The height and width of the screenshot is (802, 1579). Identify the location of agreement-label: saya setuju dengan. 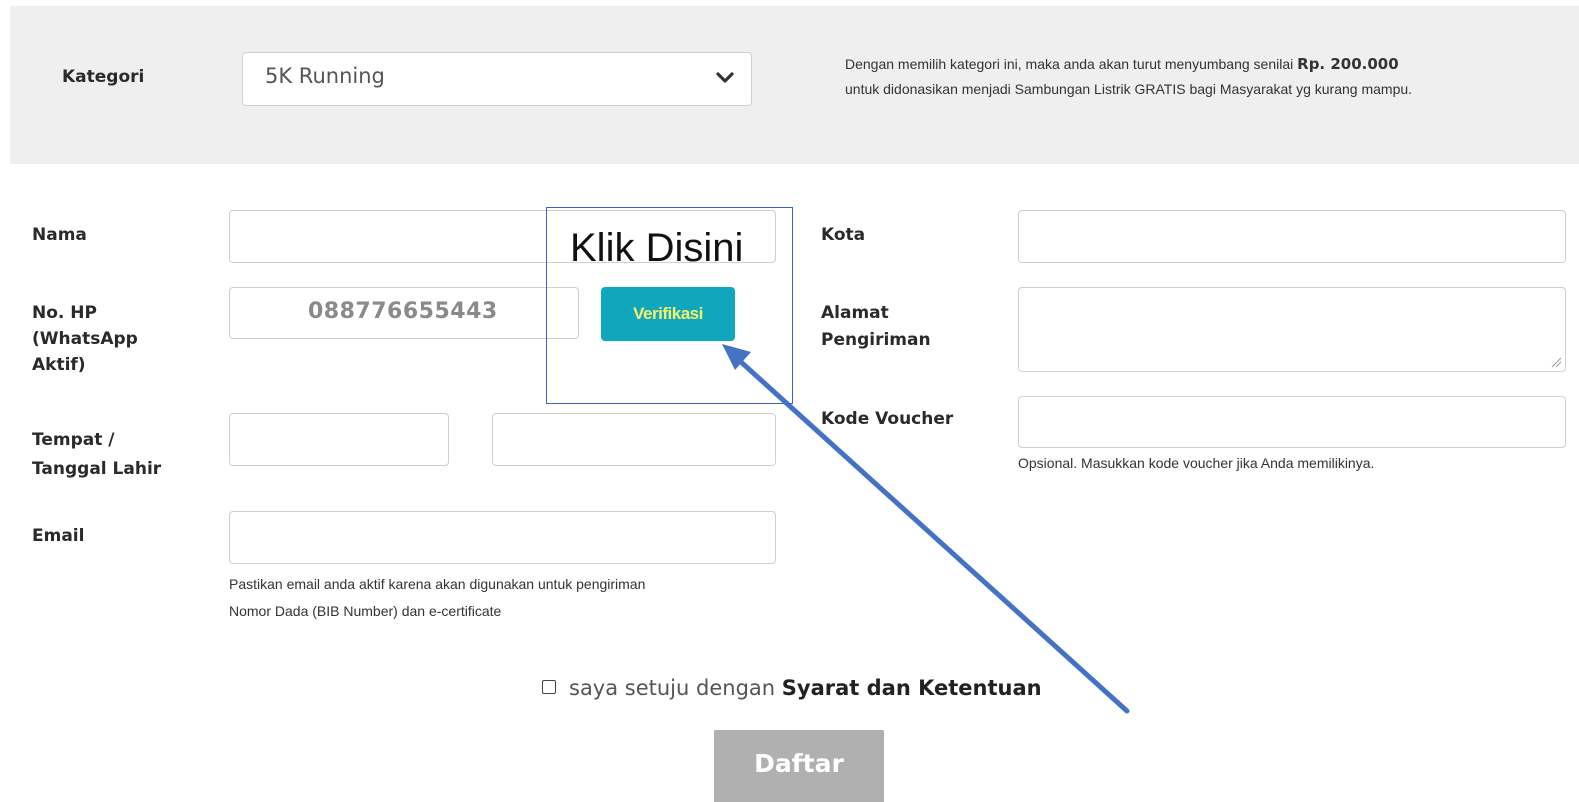
(675, 688).